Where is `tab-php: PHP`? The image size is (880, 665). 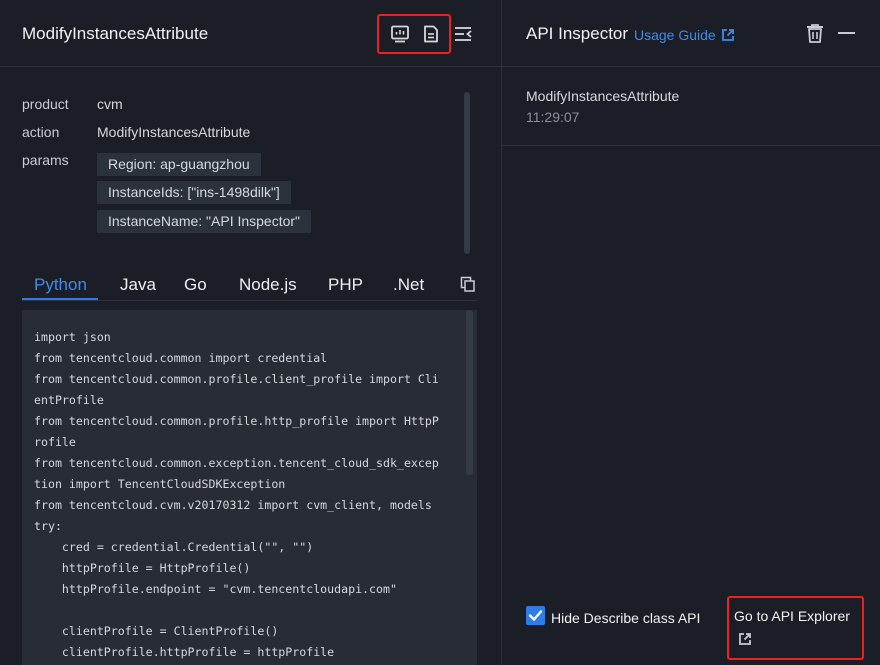 tab-php: PHP is located at coordinates (345, 285).